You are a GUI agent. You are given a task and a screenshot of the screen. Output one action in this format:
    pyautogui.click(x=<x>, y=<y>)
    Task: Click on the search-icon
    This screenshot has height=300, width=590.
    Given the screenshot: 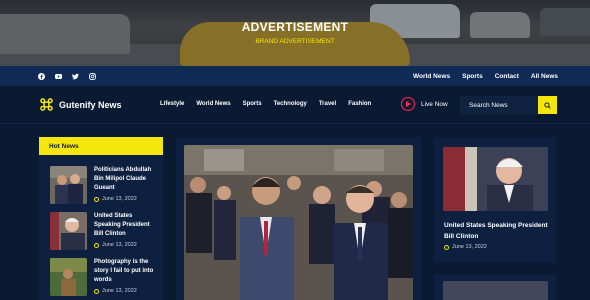 What is the action you would take?
    pyautogui.click(x=547, y=105)
    